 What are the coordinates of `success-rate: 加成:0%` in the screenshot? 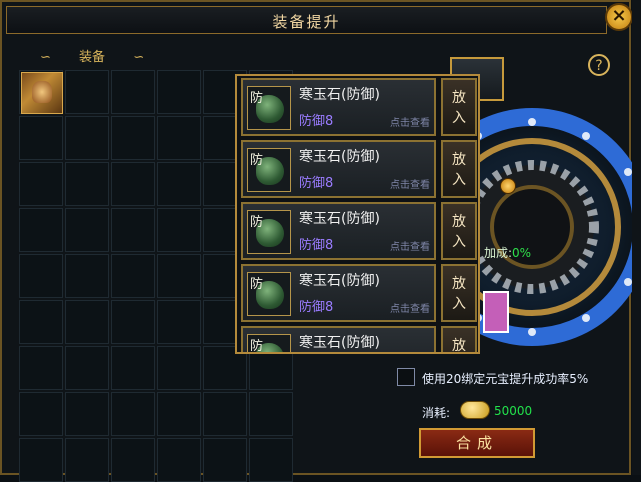 It's located at (507, 252).